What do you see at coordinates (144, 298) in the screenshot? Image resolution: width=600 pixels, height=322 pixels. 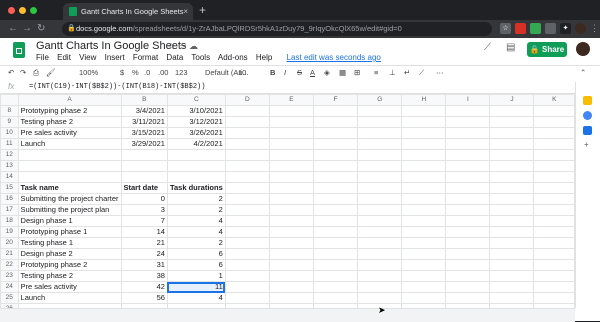 I see `cell-start: 56` at bounding box center [144, 298].